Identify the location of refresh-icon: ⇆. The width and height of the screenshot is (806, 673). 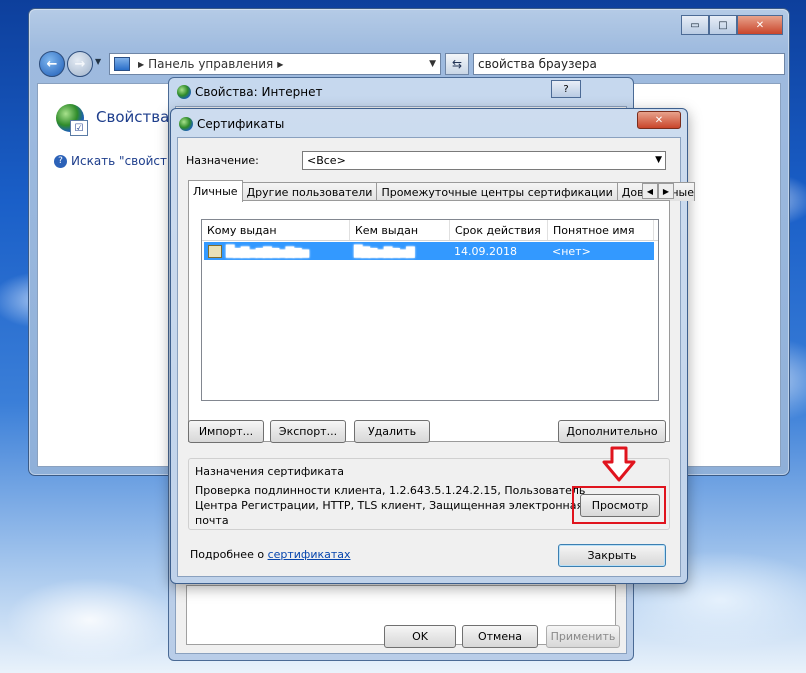
(457, 64).